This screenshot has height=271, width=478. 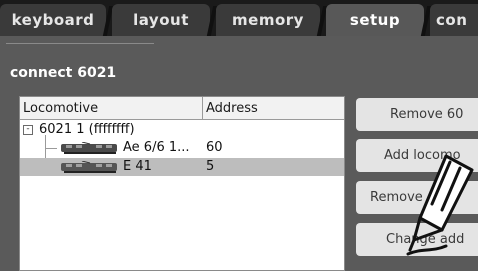 I want to click on column-header-locomotive: Locomotive, so click(x=111, y=108).